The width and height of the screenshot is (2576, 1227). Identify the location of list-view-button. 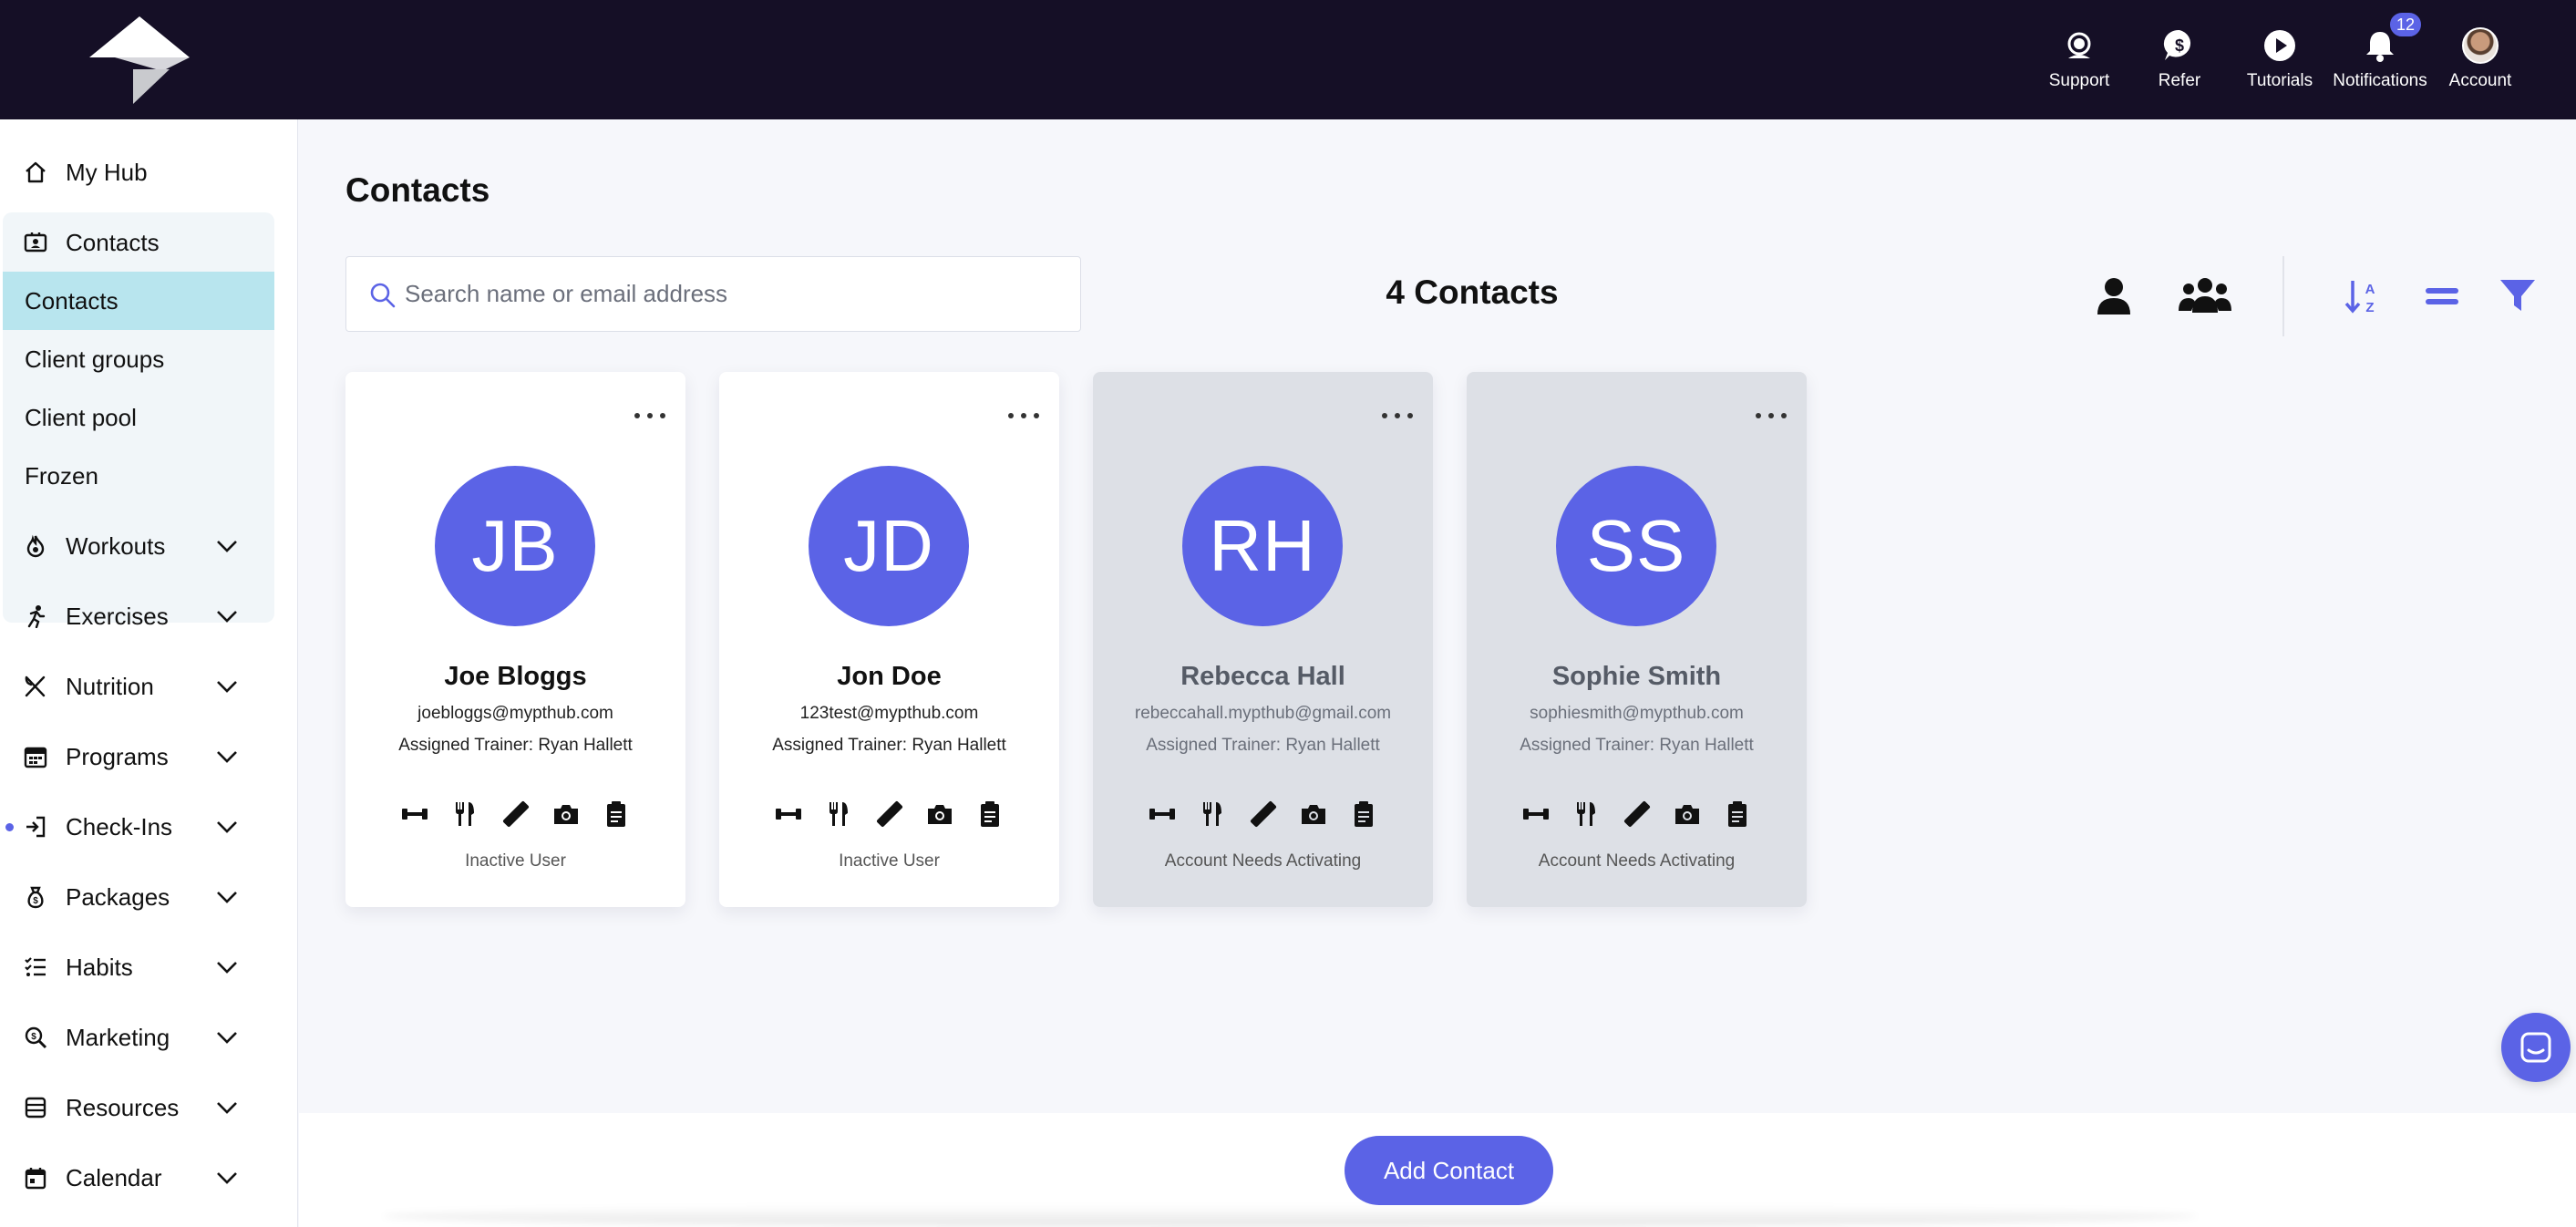
(2442, 296).